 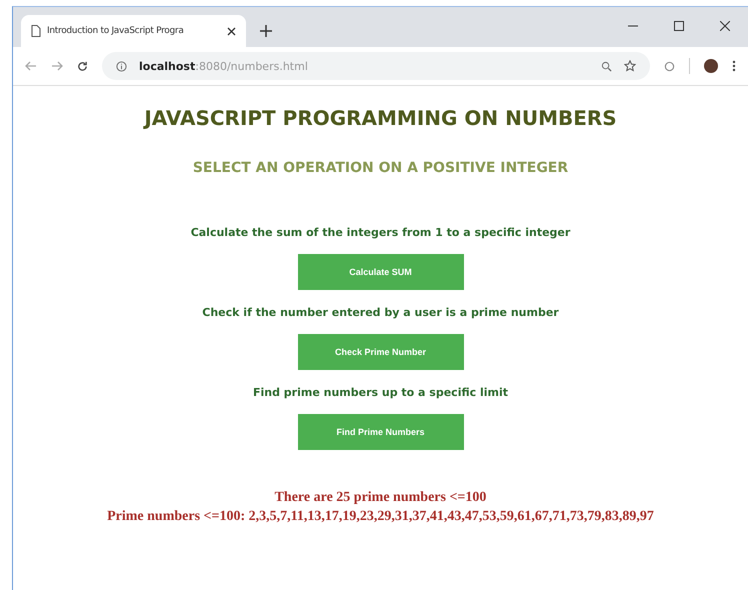 I want to click on star-icon, so click(x=630, y=66).